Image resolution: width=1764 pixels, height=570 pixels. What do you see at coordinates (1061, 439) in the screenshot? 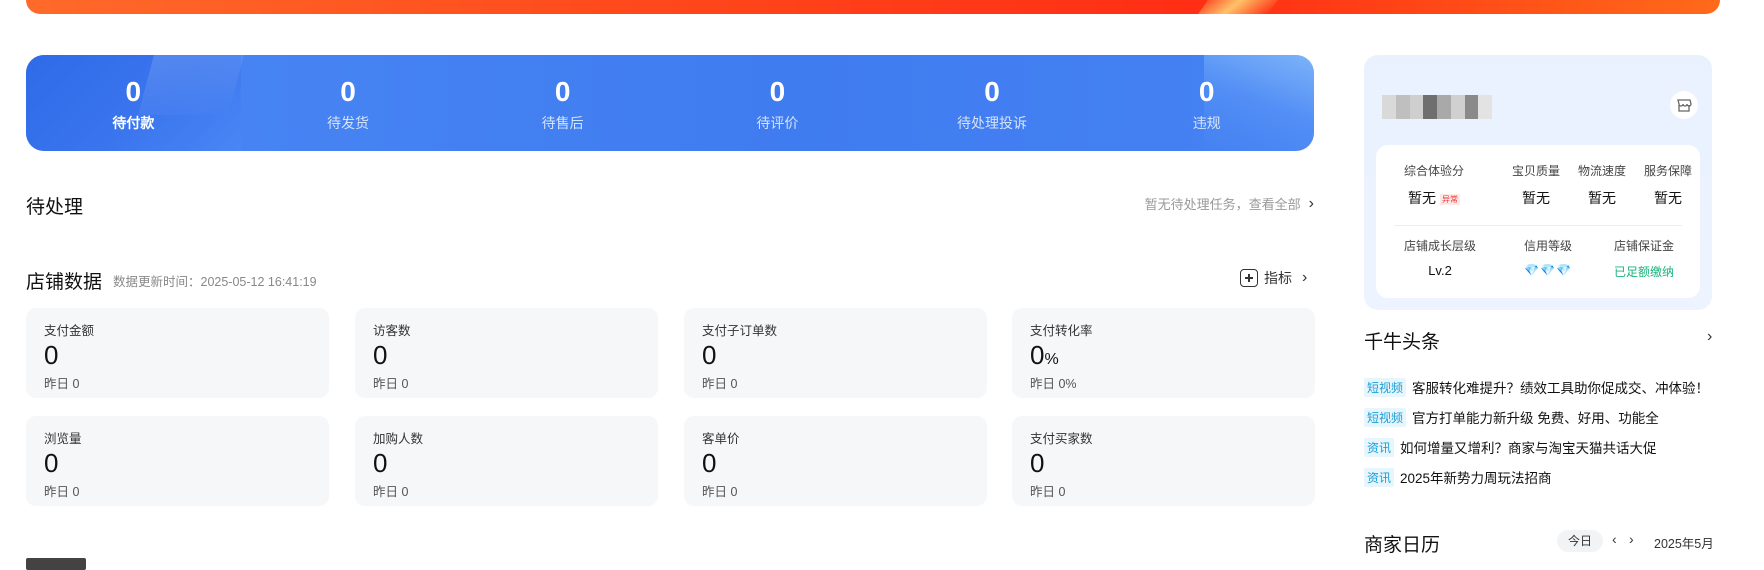
I see `metric-name: 支付买家数` at bounding box center [1061, 439].